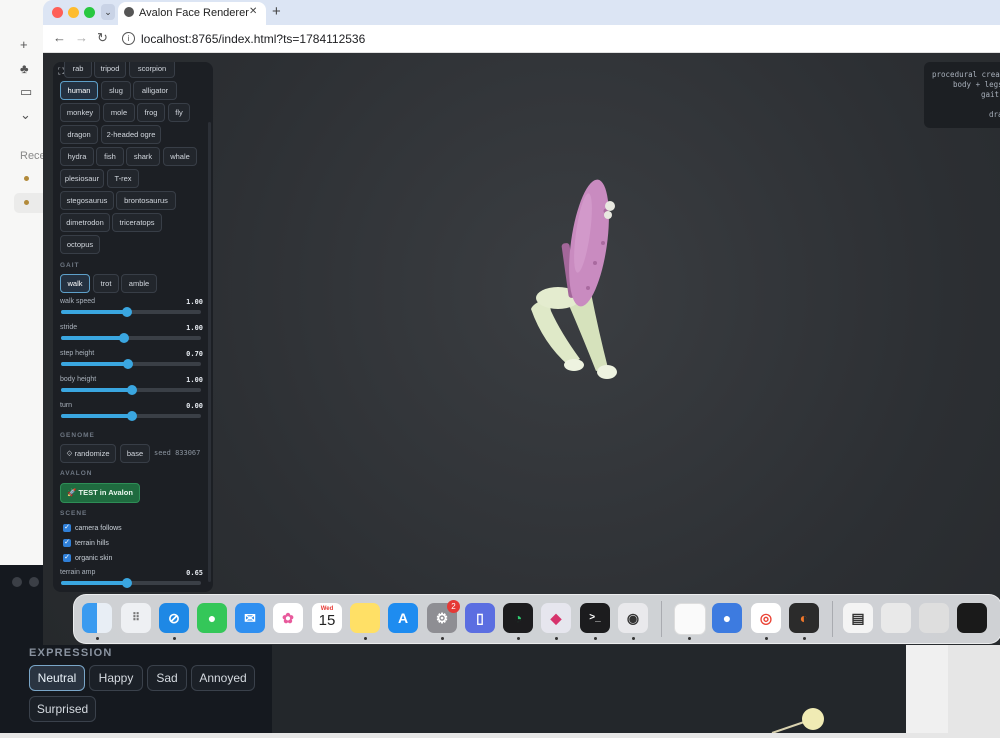 The height and width of the screenshot is (738, 1000). What do you see at coordinates (131, 312) in the screenshot?
I see `walk-speed-slider` at bounding box center [131, 312].